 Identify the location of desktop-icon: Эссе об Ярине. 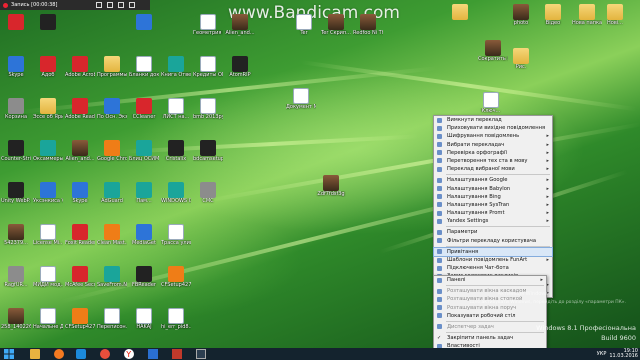
(48, 109).